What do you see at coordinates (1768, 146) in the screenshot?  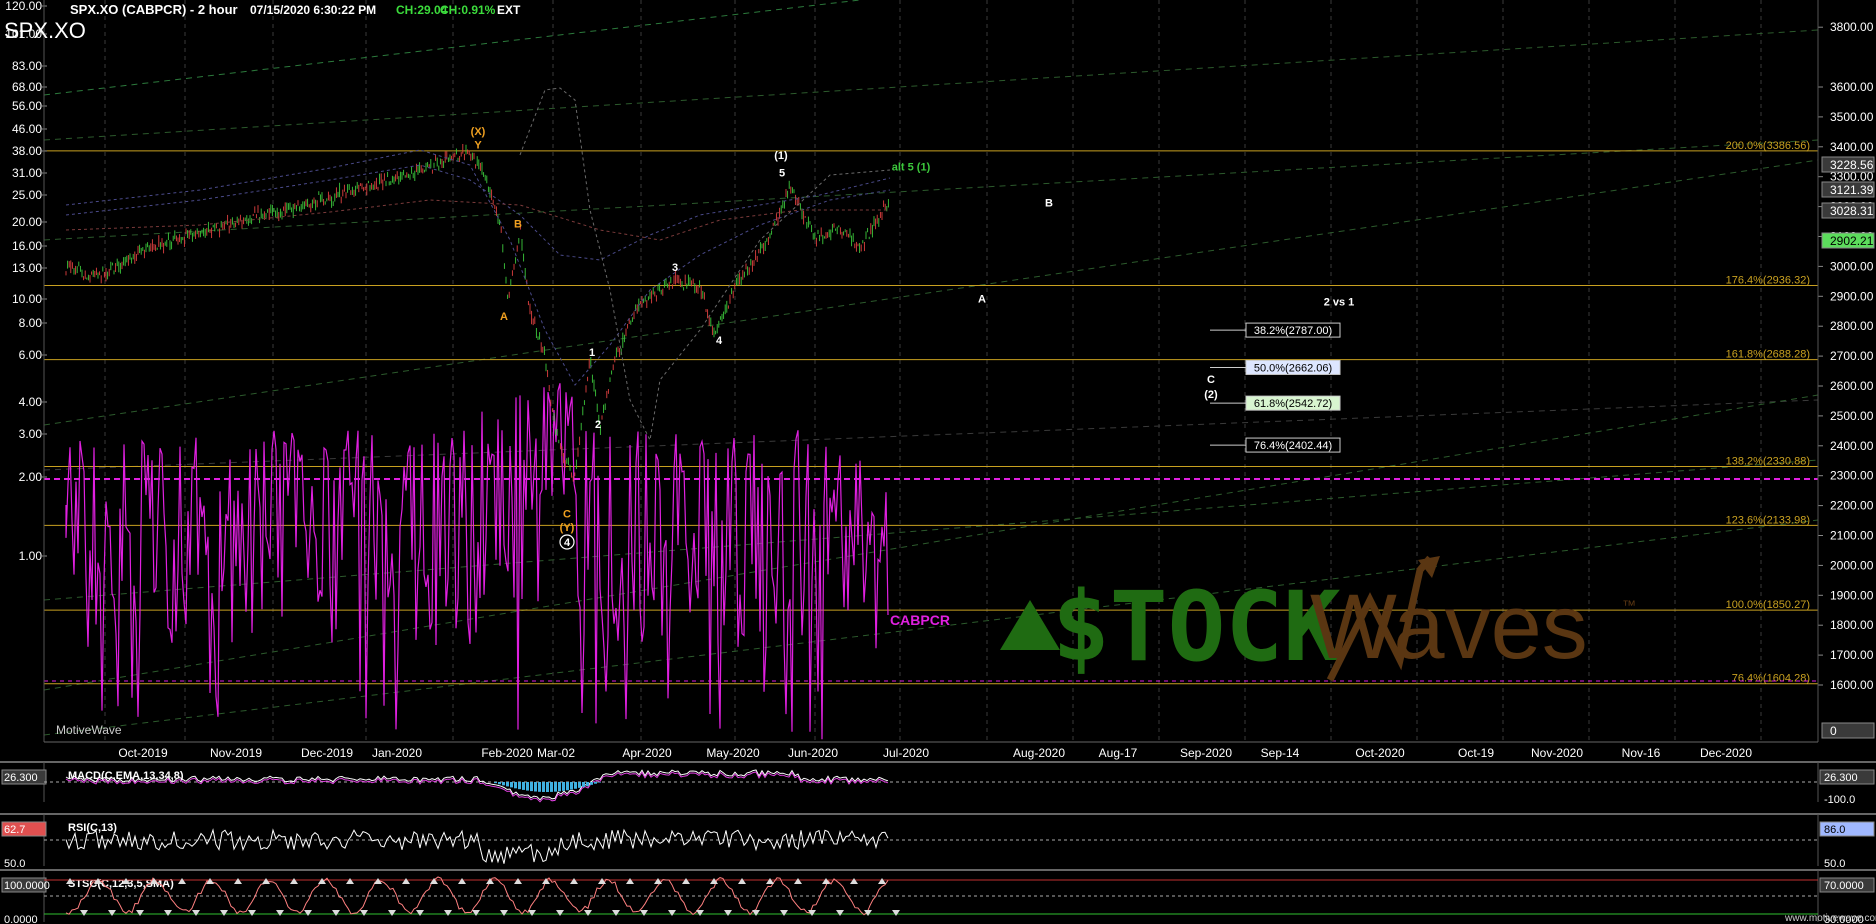 I see `fib-label-1: 200.0%(3386.56)` at bounding box center [1768, 146].